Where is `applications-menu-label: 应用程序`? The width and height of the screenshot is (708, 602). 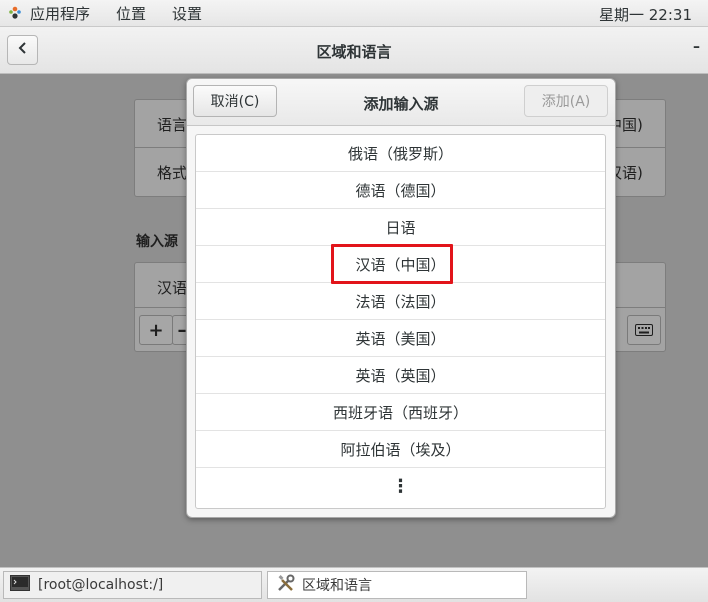 applications-menu-label: 应用程序 is located at coordinates (60, 13).